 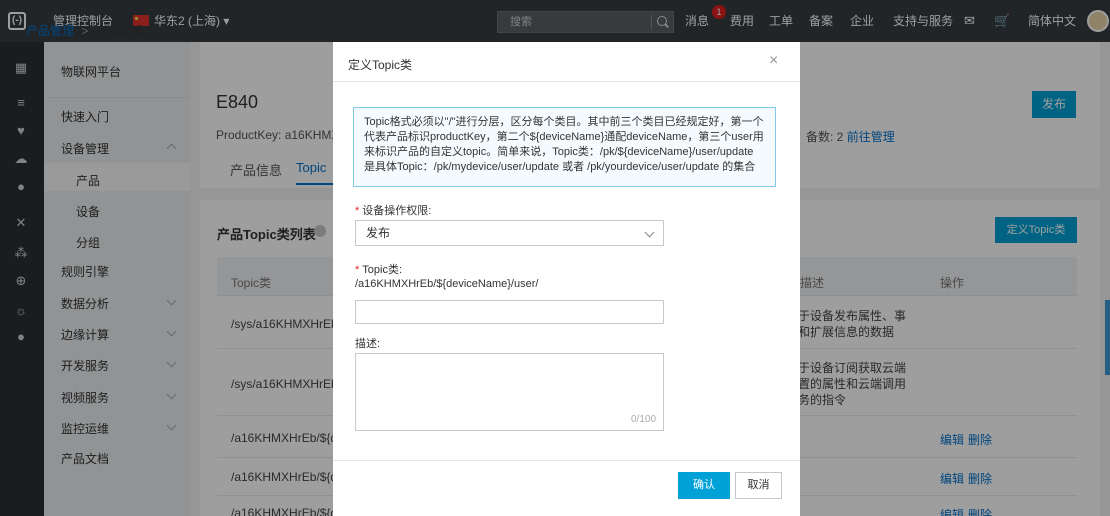 I want to click on topic-label-text: Topic类:, so click(x=382, y=270).